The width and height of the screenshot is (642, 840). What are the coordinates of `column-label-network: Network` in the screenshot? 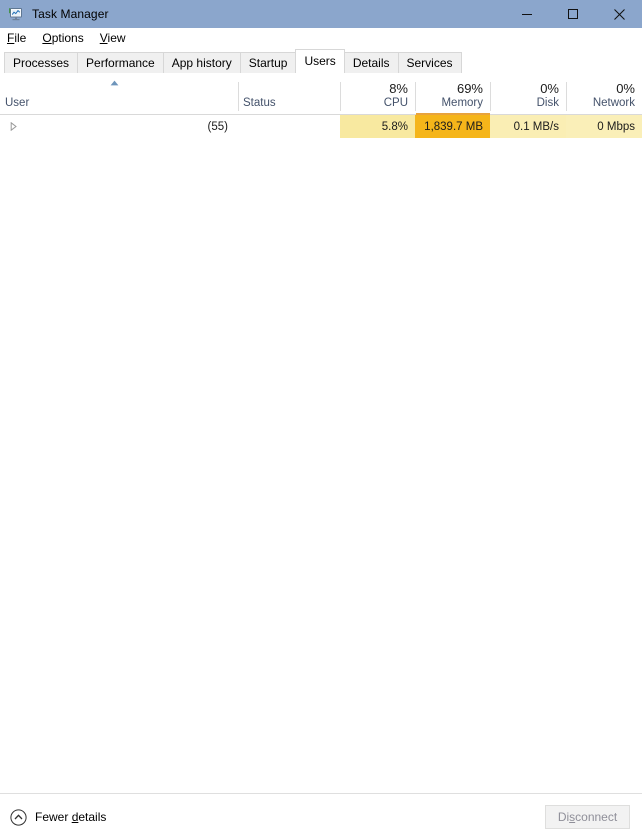 It's located at (613, 103).